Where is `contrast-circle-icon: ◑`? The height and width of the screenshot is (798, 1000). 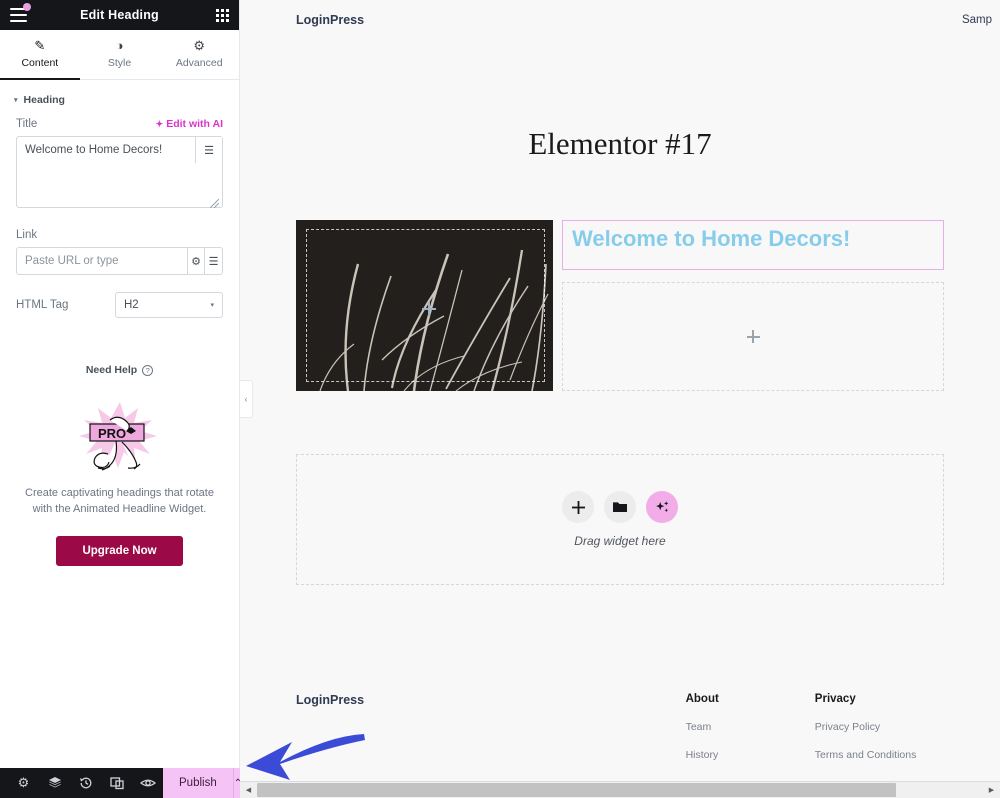
contrast-circle-icon: ◑ is located at coordinates (119, 45).